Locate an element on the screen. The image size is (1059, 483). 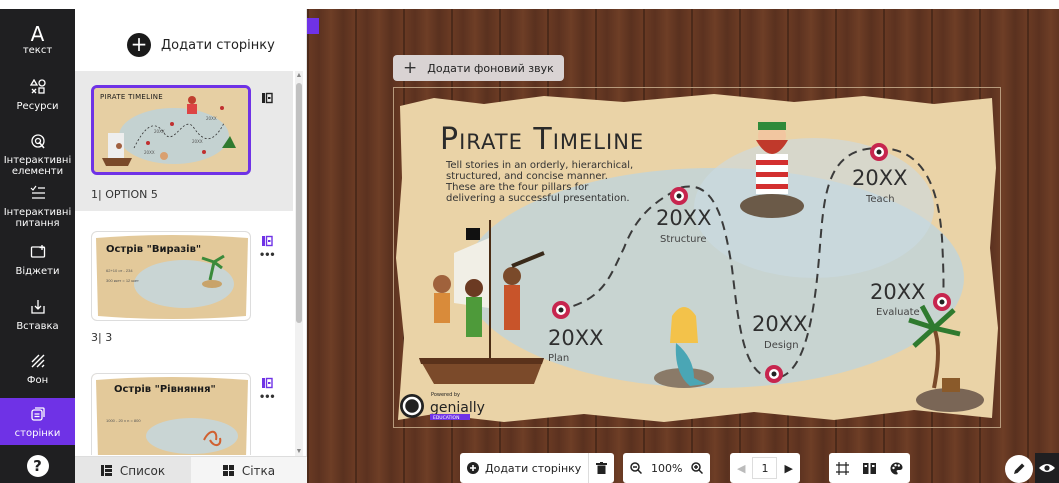
prev-icon: ◀ is located at coordinates (741, 468).